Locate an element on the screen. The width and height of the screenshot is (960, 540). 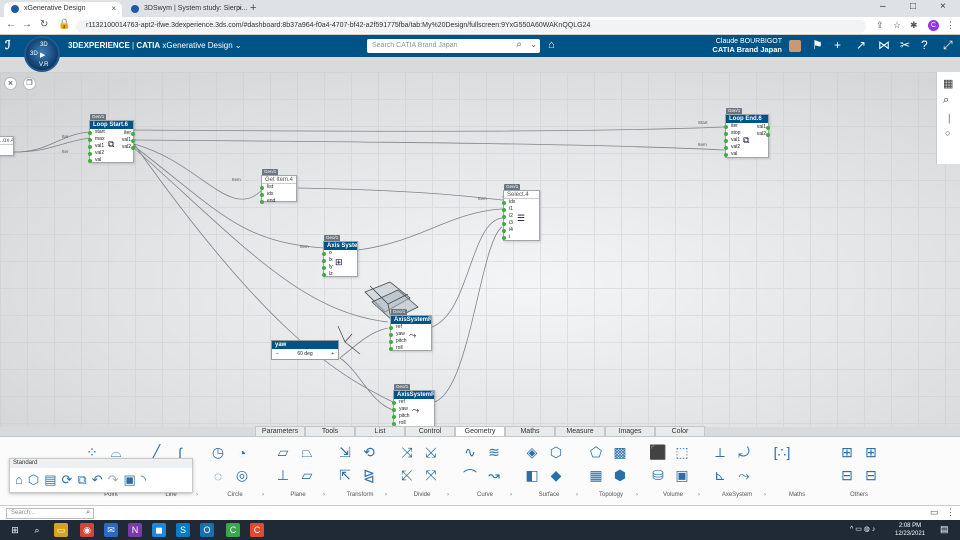
undo-icon: ↶ is located at coordinates (97, 480).